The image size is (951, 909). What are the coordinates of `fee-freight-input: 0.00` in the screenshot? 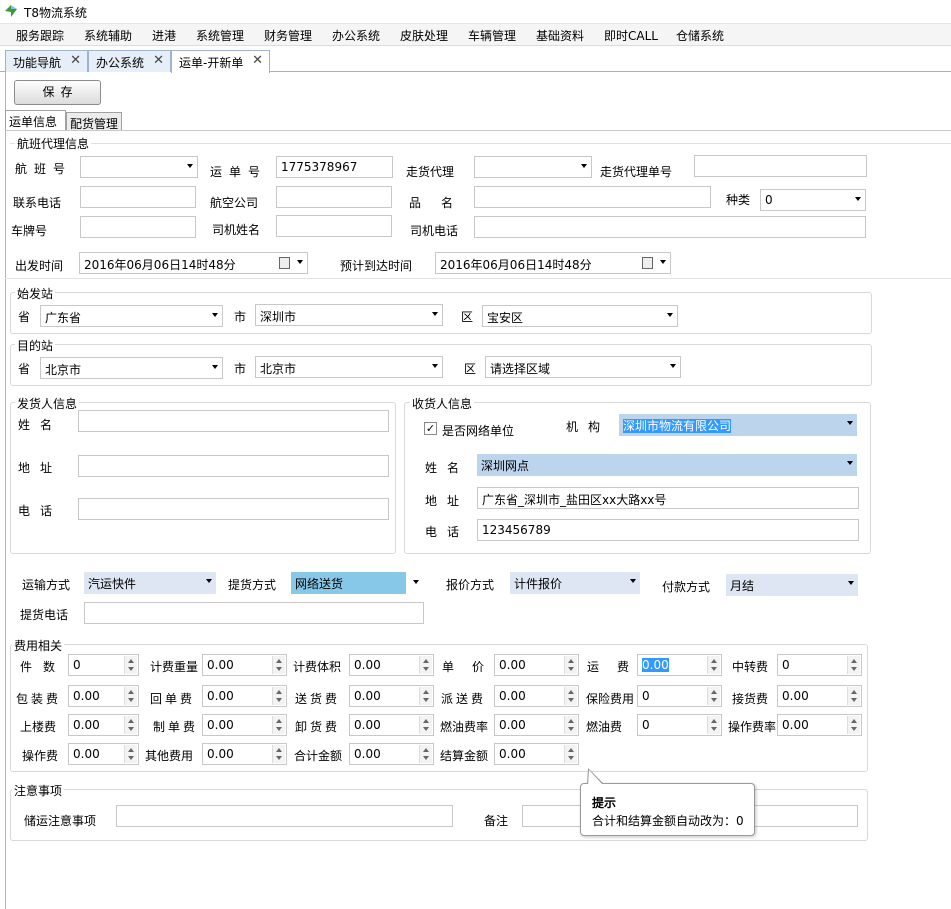 It's located at (679, 665).